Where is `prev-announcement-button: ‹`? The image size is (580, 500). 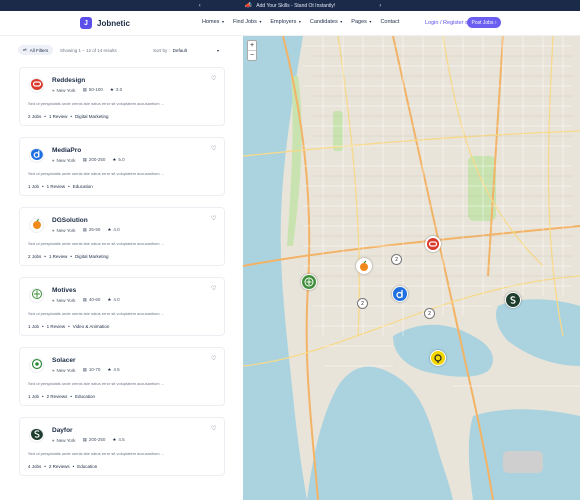 prev-announcement-button: ‹ is located at coordinates (200, 6).